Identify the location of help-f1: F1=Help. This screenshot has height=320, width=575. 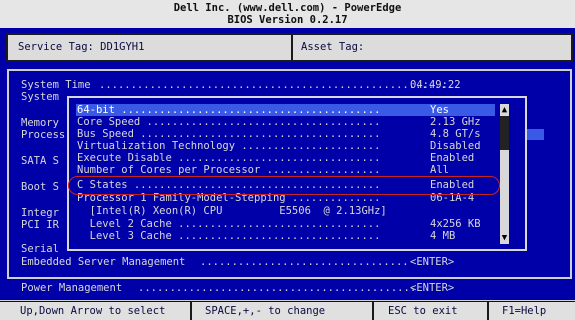
(524, 311).